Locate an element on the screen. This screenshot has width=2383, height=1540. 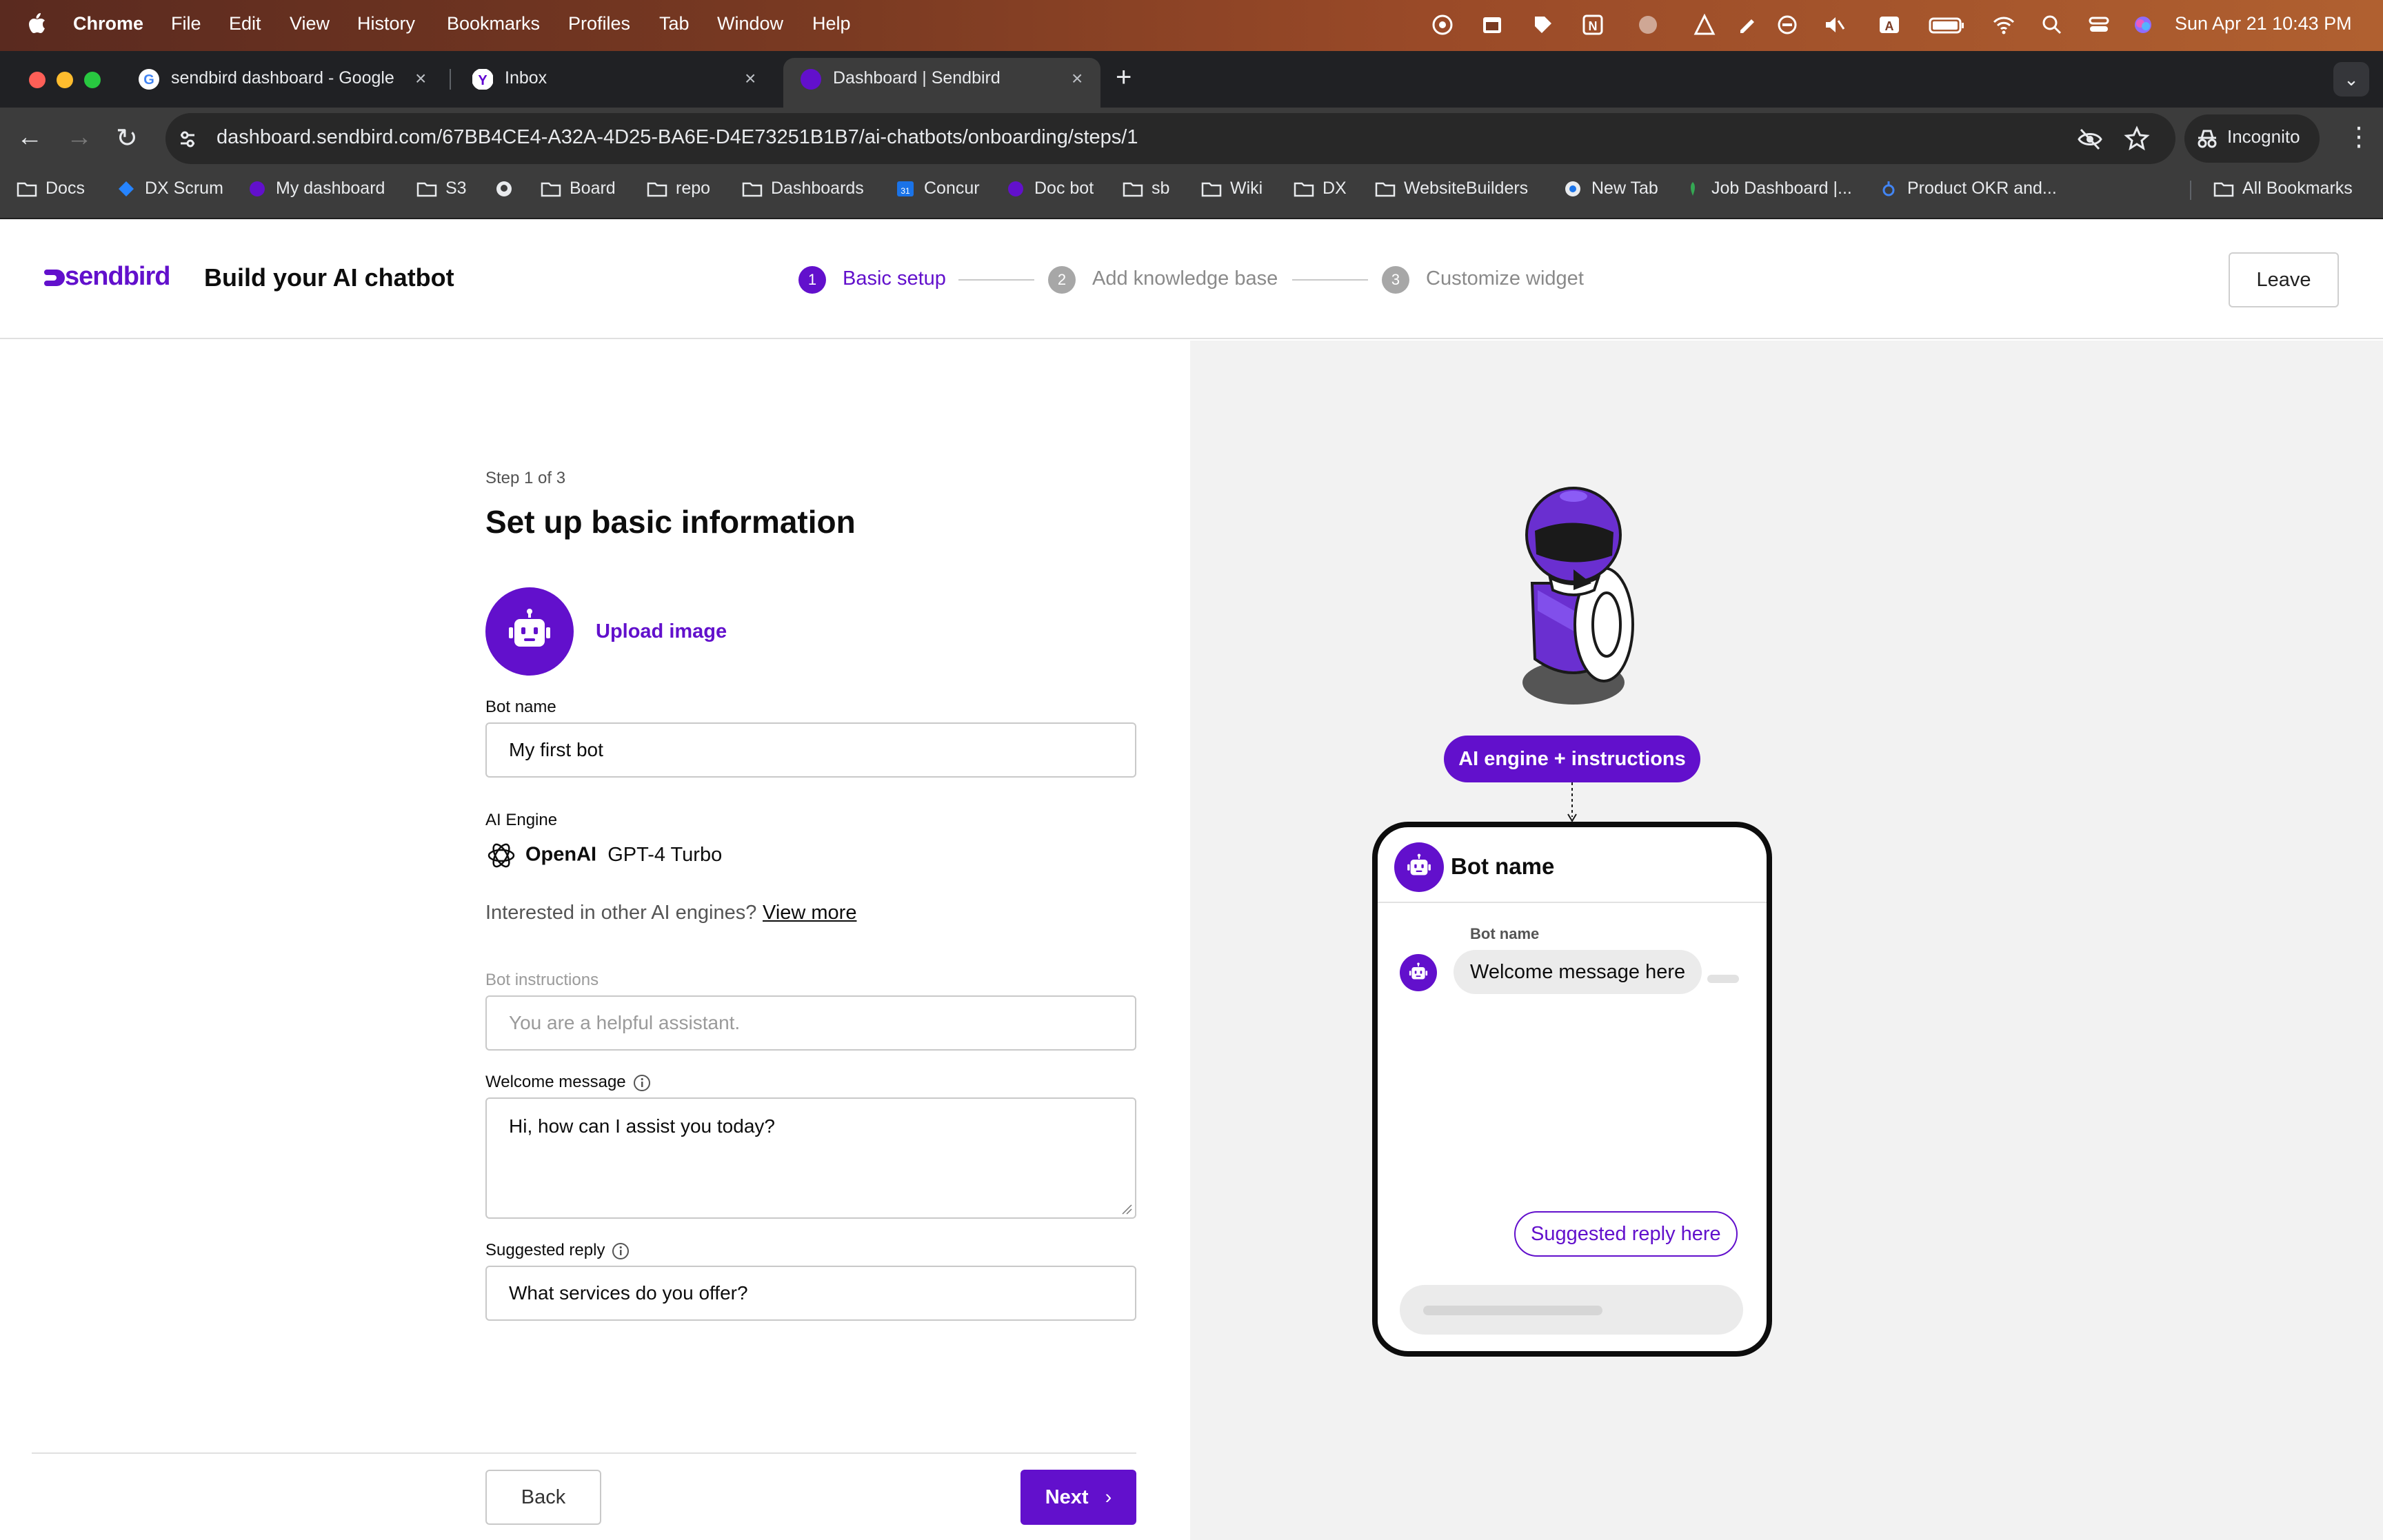
tab-title: Inbox is located at coordinates (526, 78).